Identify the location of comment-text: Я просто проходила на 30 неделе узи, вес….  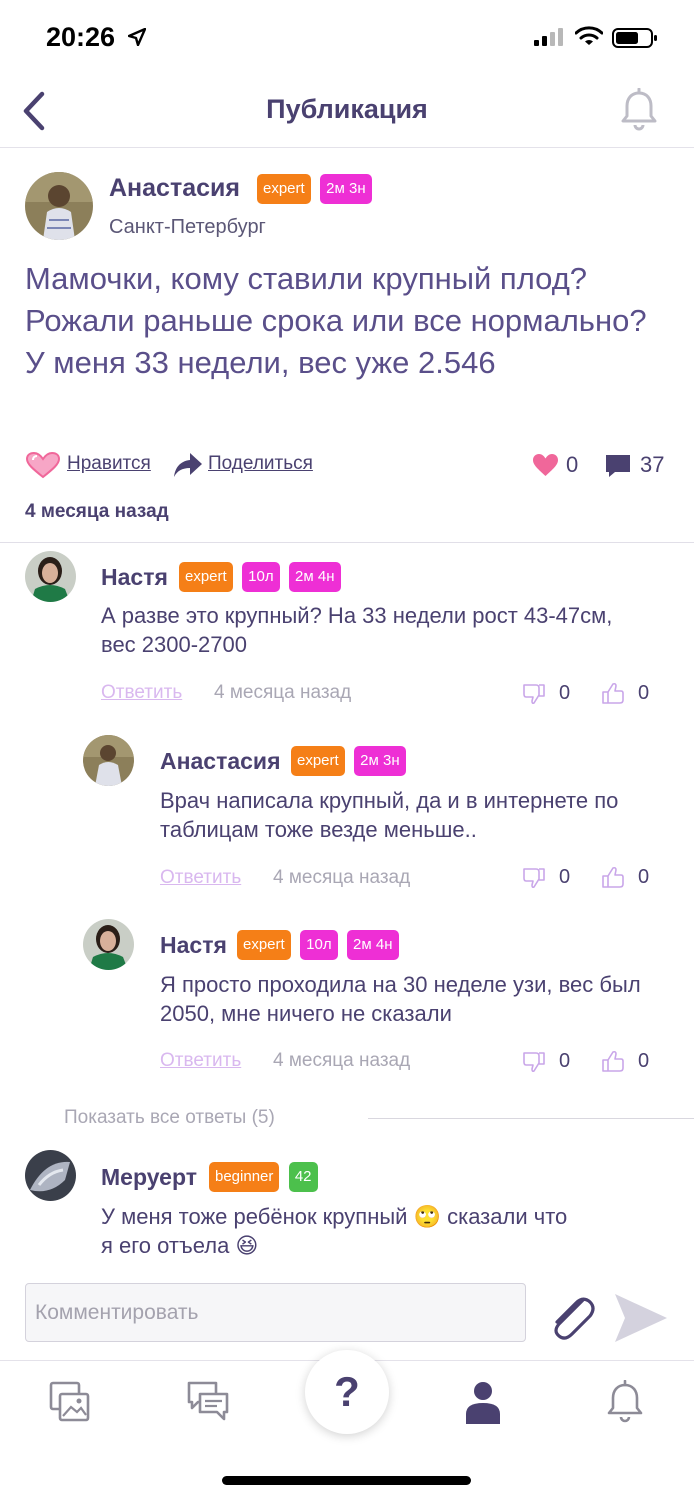
(400, 999).